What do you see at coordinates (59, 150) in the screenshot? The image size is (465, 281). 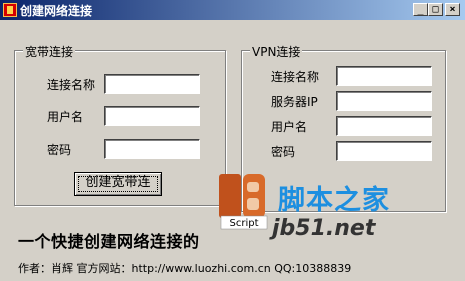 I see `broadband-pass-label: 密码` at bounding box center [59, 150].